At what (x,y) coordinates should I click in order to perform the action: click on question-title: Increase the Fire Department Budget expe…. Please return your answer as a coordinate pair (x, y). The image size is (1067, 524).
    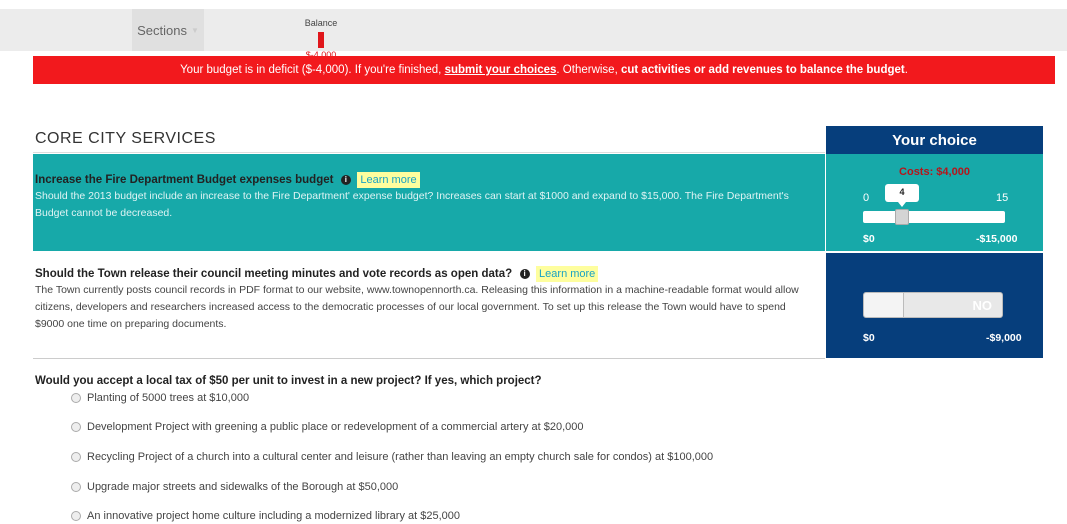
    Looking at the image, I should click on (184, 180).